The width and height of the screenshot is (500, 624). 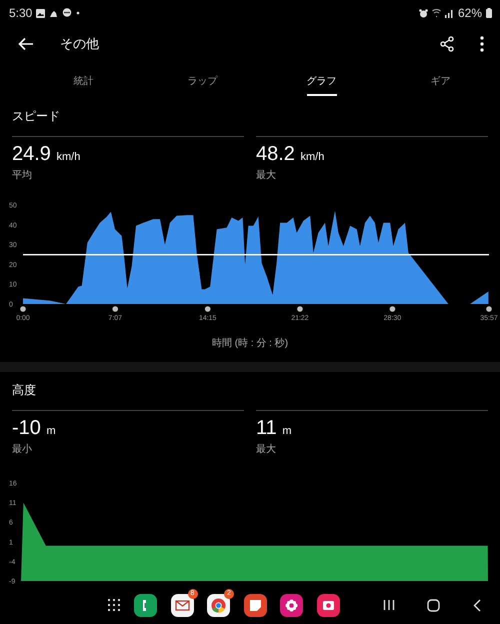 What do you see at coordinates (20, 13) in the screenshot?
I see `clock: 5:30` at bounding box center [20, 13].